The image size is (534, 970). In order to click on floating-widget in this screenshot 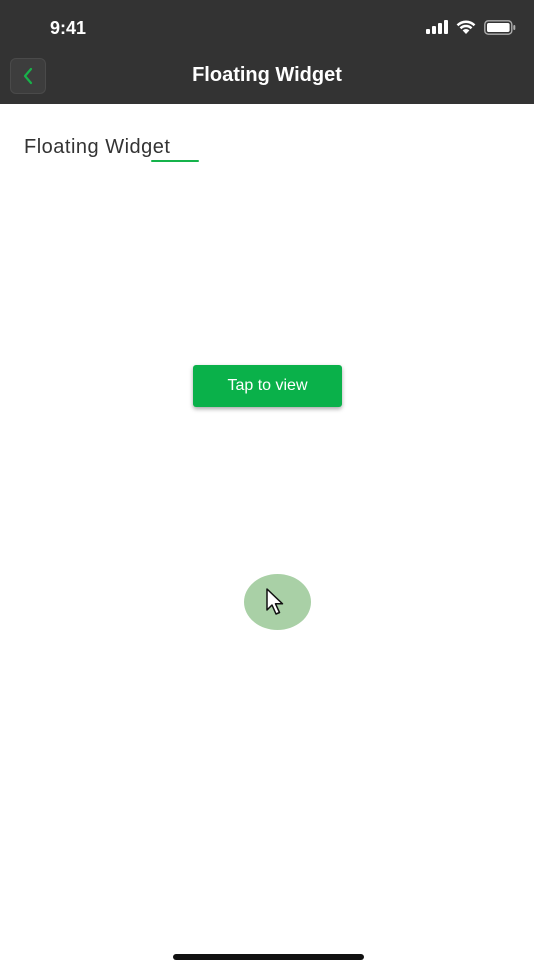, I will do `click(277, 602)`.